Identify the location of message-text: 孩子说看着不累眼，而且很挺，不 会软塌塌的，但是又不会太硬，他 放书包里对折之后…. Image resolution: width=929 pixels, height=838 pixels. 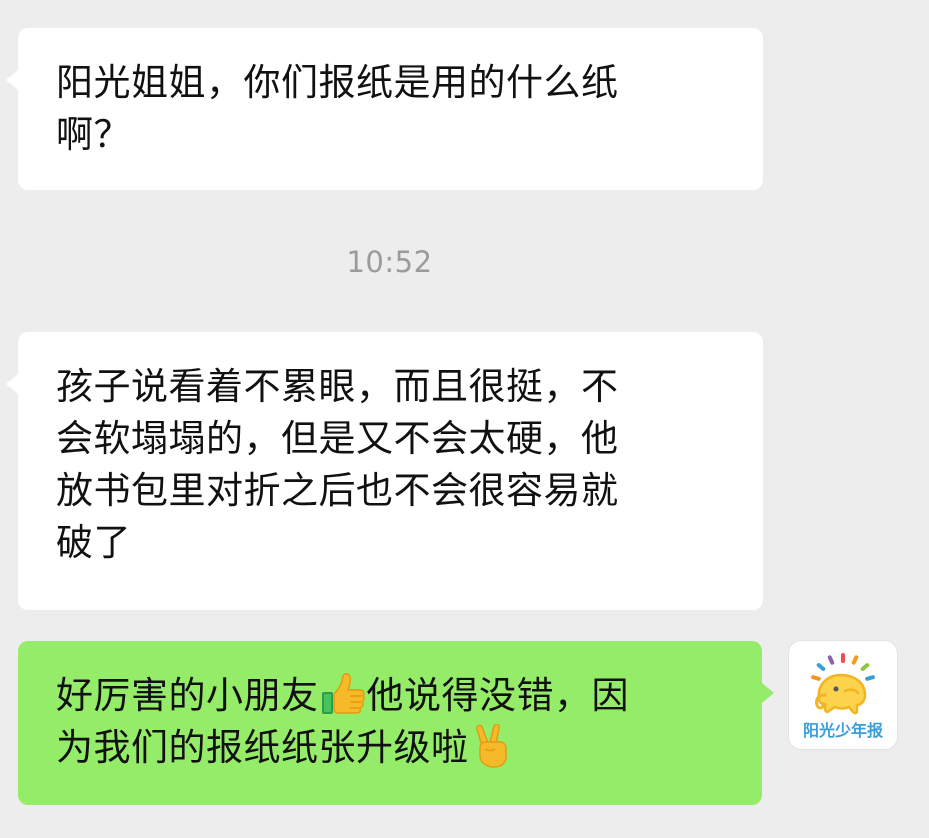
(337, 464).